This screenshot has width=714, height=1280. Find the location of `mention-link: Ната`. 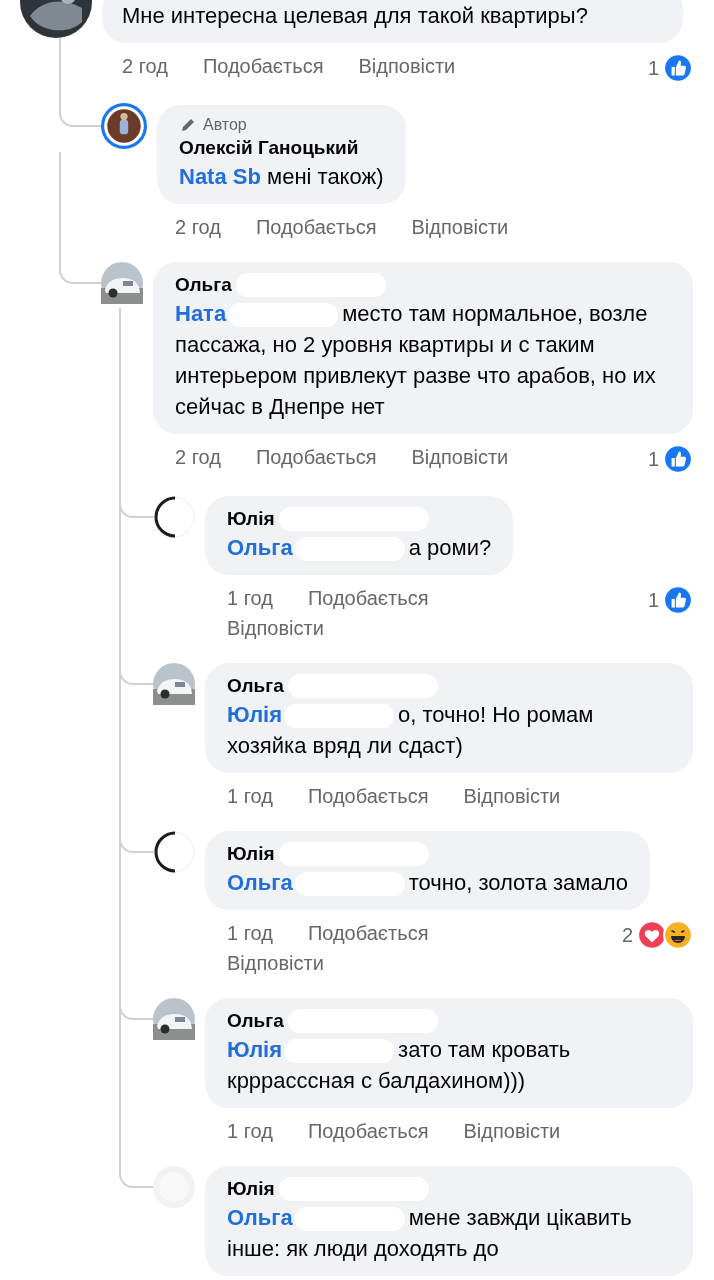

mention-link: Ната is located at coordinates (201, 313).